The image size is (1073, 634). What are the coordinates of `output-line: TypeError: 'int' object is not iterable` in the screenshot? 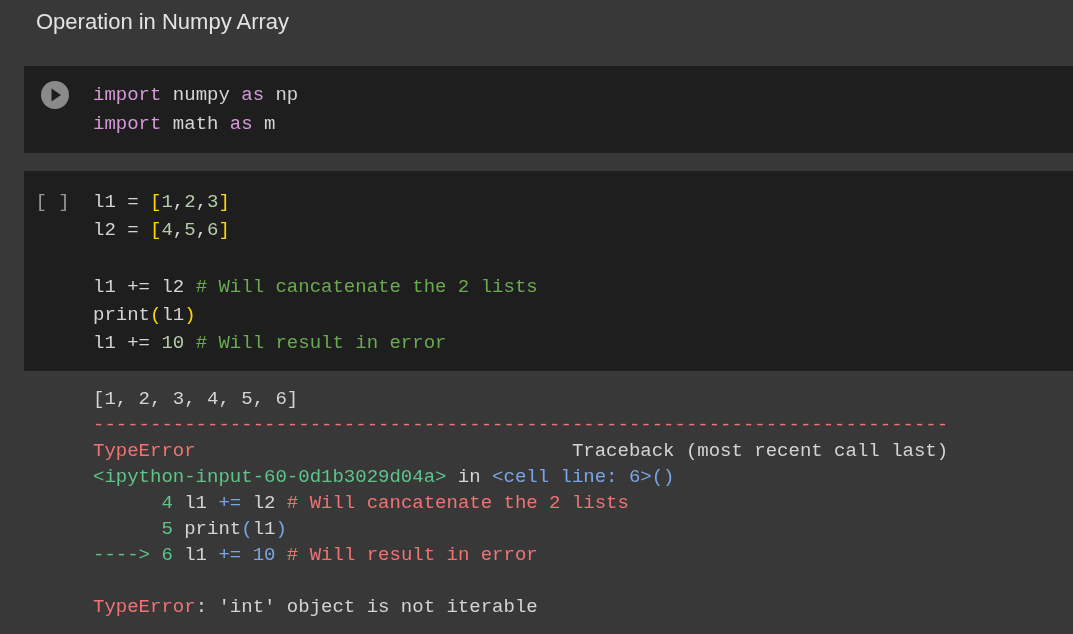 It's located at (315, 607).